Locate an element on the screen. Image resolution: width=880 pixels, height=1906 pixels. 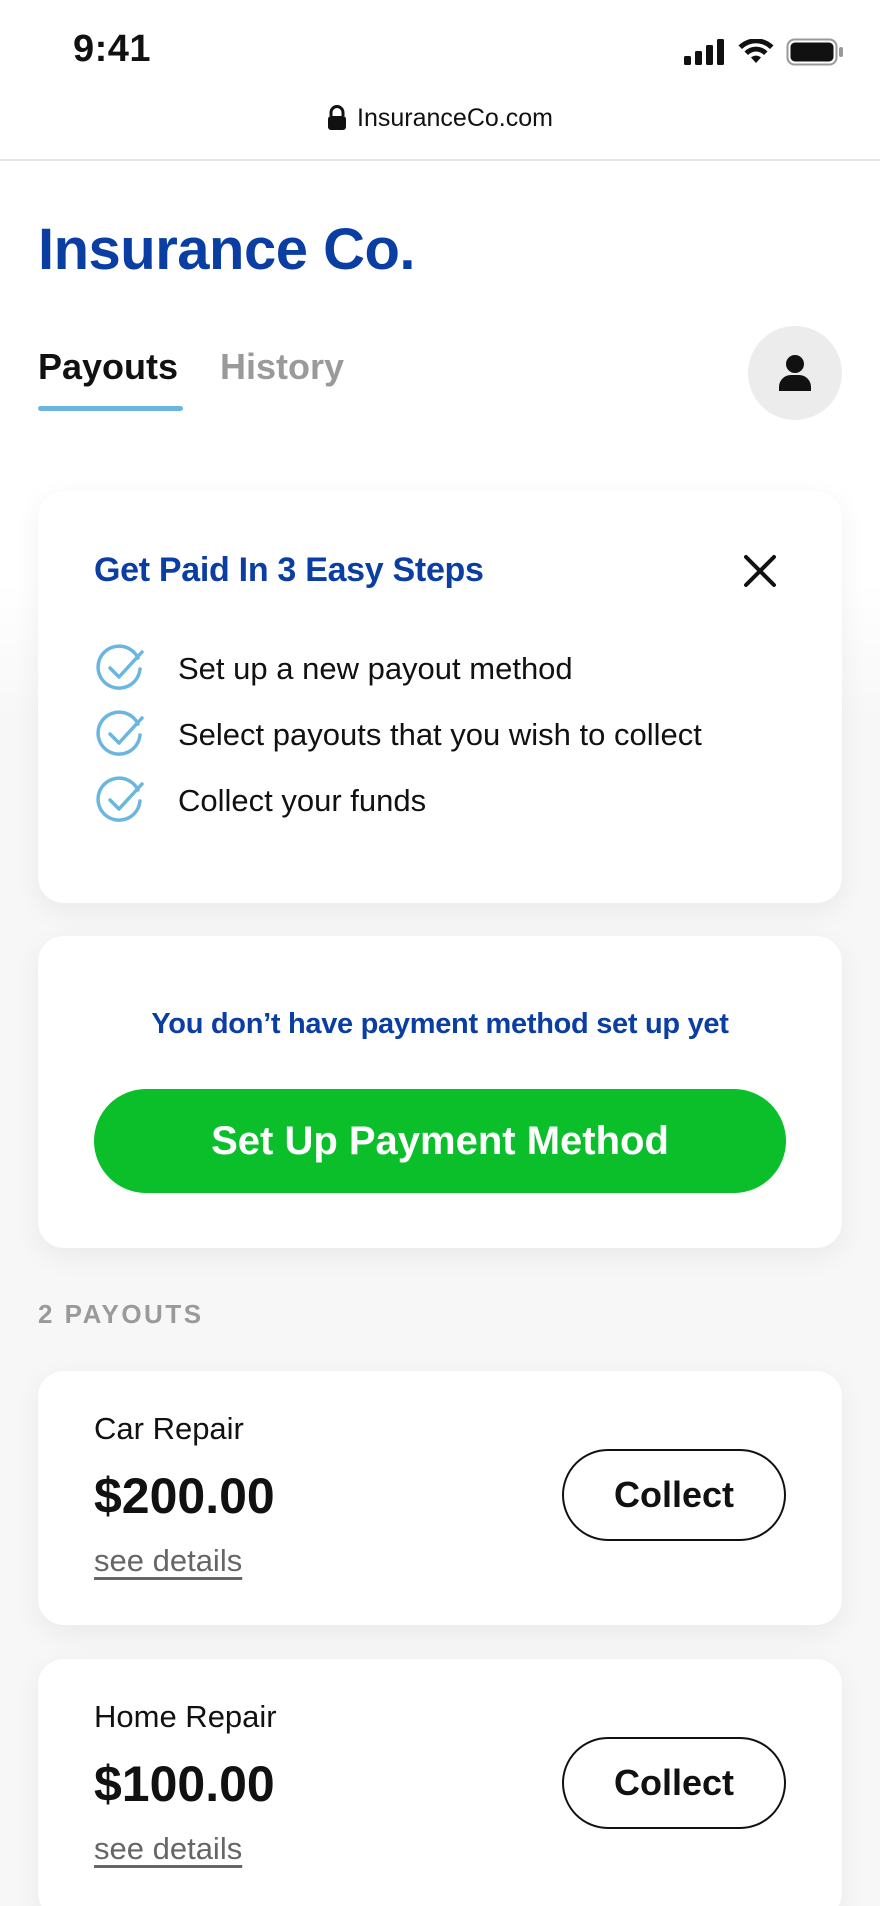
step-item: Select payouts that you wish to collect is located at coordinates (398, 735).